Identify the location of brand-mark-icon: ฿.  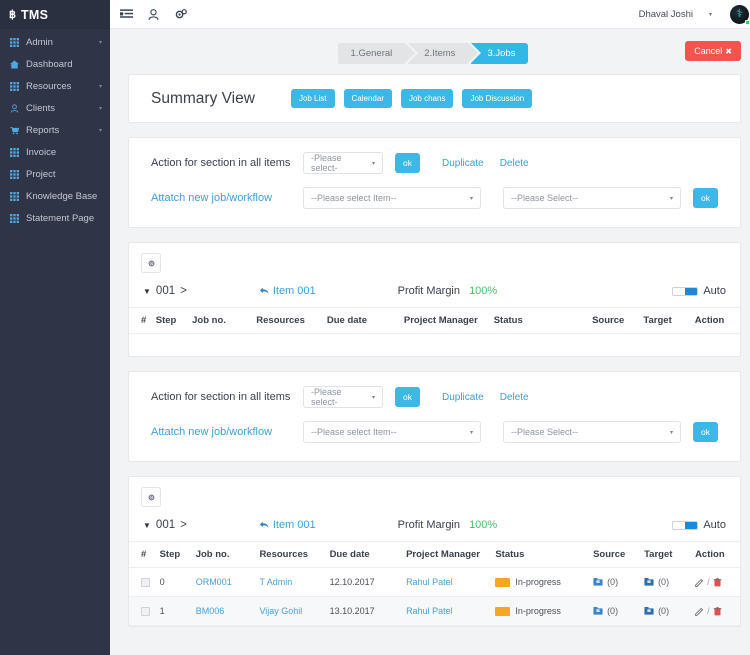
(12, 15).